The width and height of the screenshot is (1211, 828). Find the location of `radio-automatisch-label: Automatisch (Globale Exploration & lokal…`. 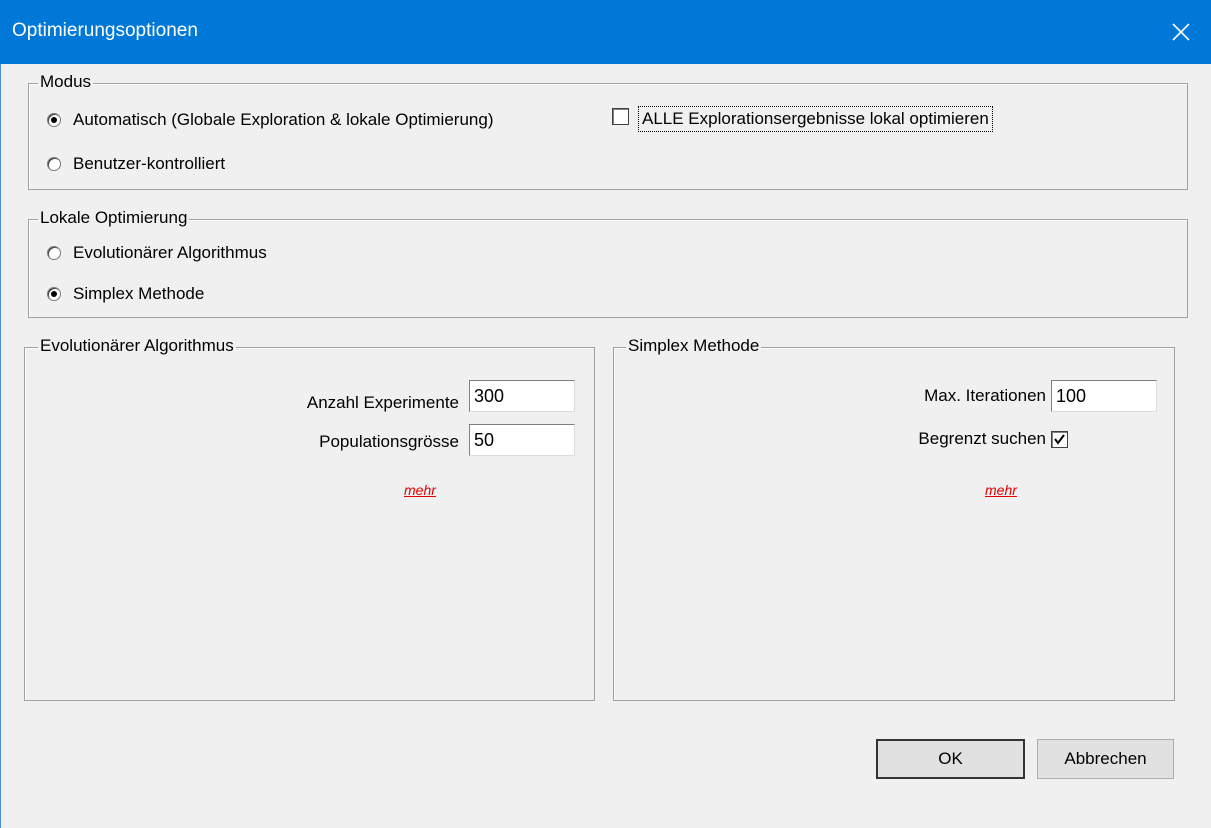

radio-automatisch-label: Automatisch (Globale Exploration & lokal… is located at coordinates (283, 119).